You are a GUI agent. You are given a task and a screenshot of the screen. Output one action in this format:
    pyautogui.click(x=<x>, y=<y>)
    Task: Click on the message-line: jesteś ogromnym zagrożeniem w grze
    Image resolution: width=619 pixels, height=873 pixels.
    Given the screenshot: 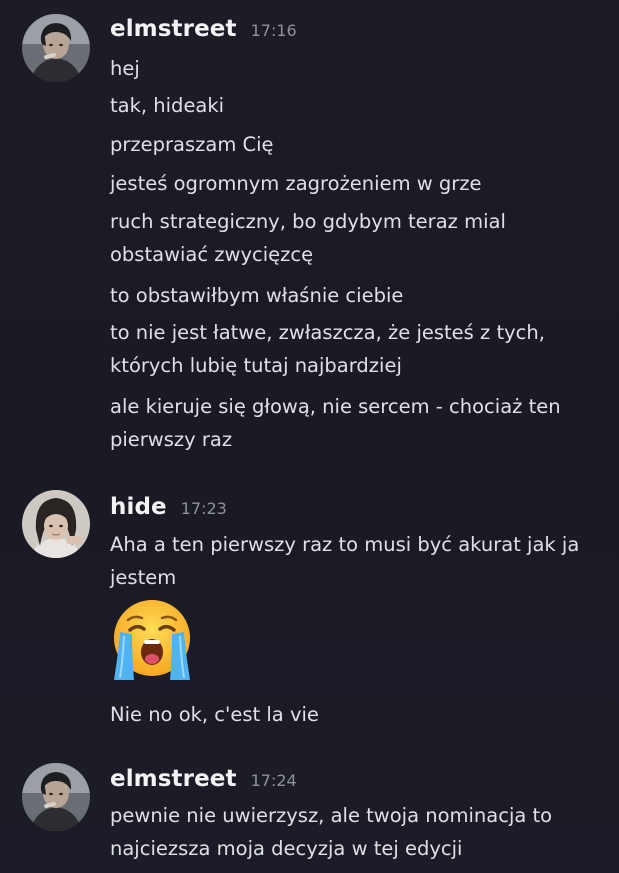 What is the action you would take?
    pyautogui.click(x=296, y=183)
    